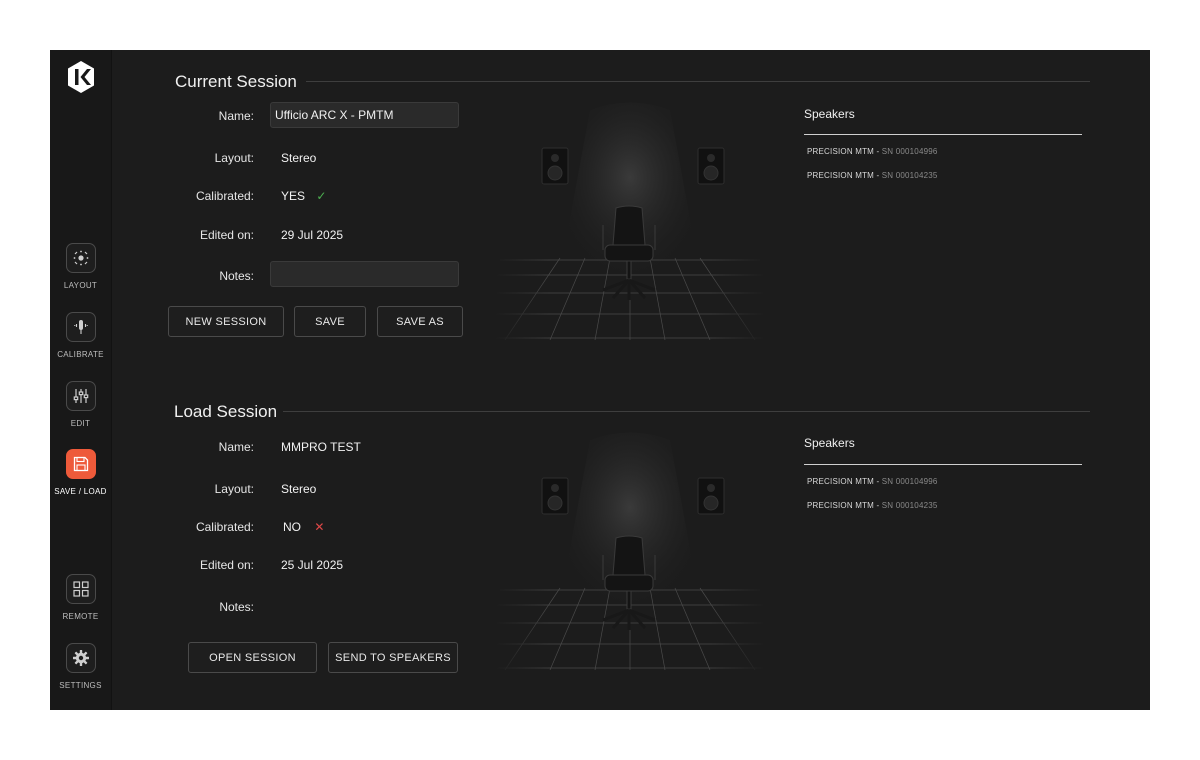 The height and width of the screenshot is (760, 1200). What do you see at coordinates (364, 115) in the screenshot?
I see `current-name-input` at bounding box center [364, 115].